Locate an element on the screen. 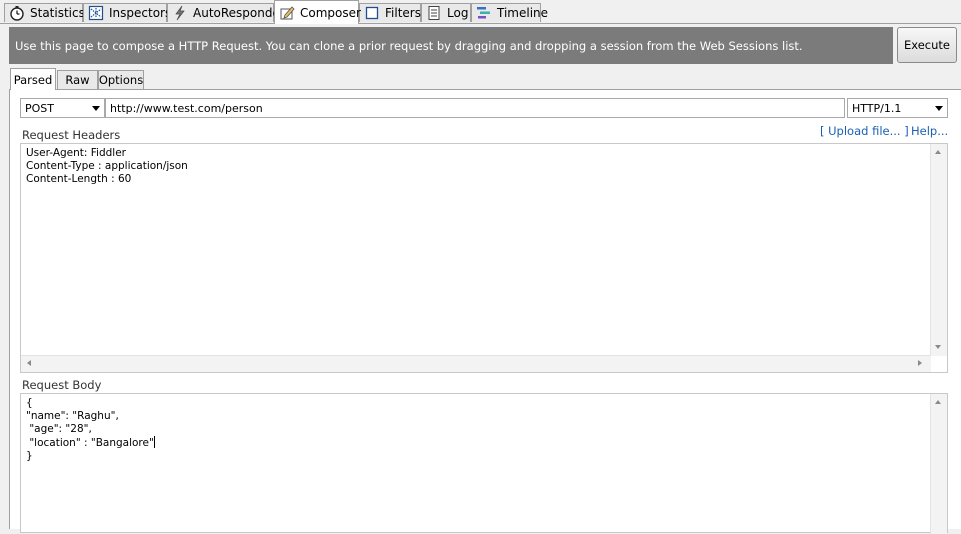  tab-inspectors-label: Inspectors is located at coordinates (140, 13).